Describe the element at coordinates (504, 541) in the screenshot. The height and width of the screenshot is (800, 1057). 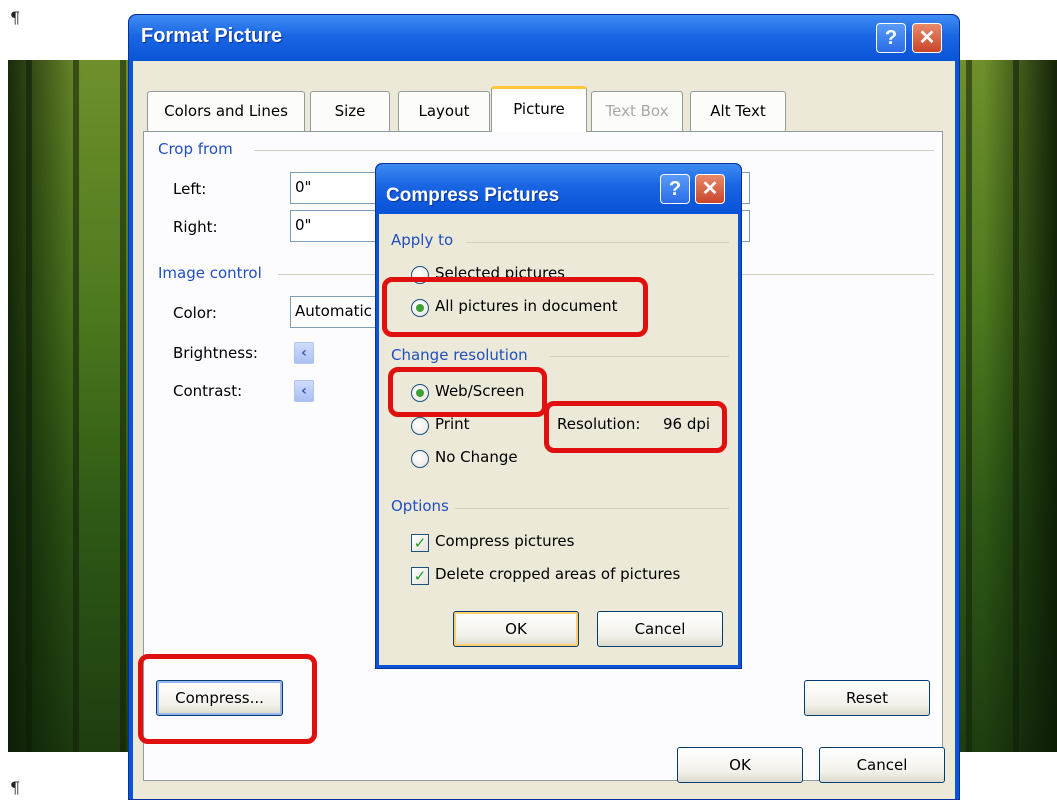
I see `compress-pictures-checkbox-label: Compress pictures` at that location.